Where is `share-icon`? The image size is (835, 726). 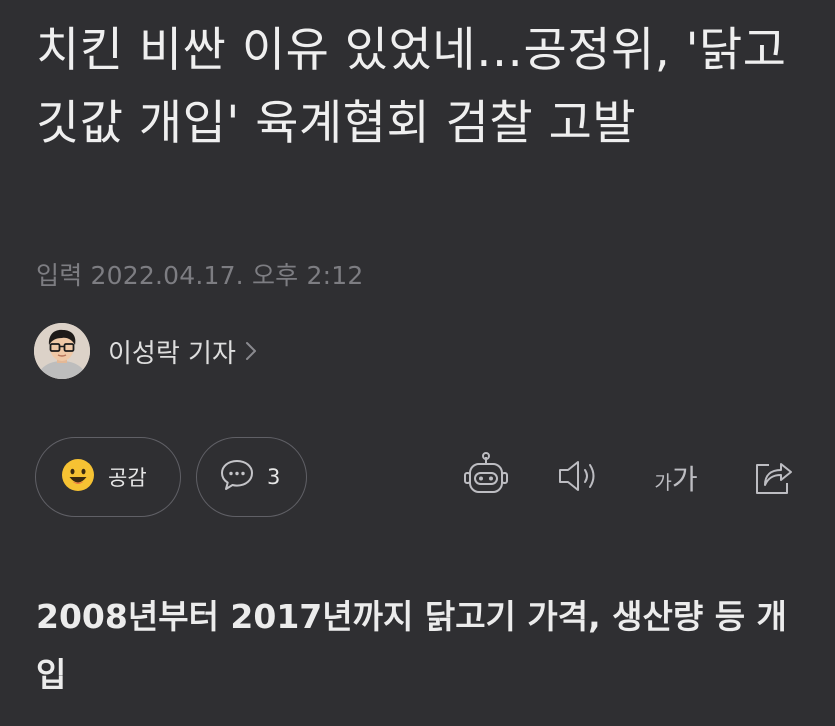
share-icon is located at coordinates (773, 478).